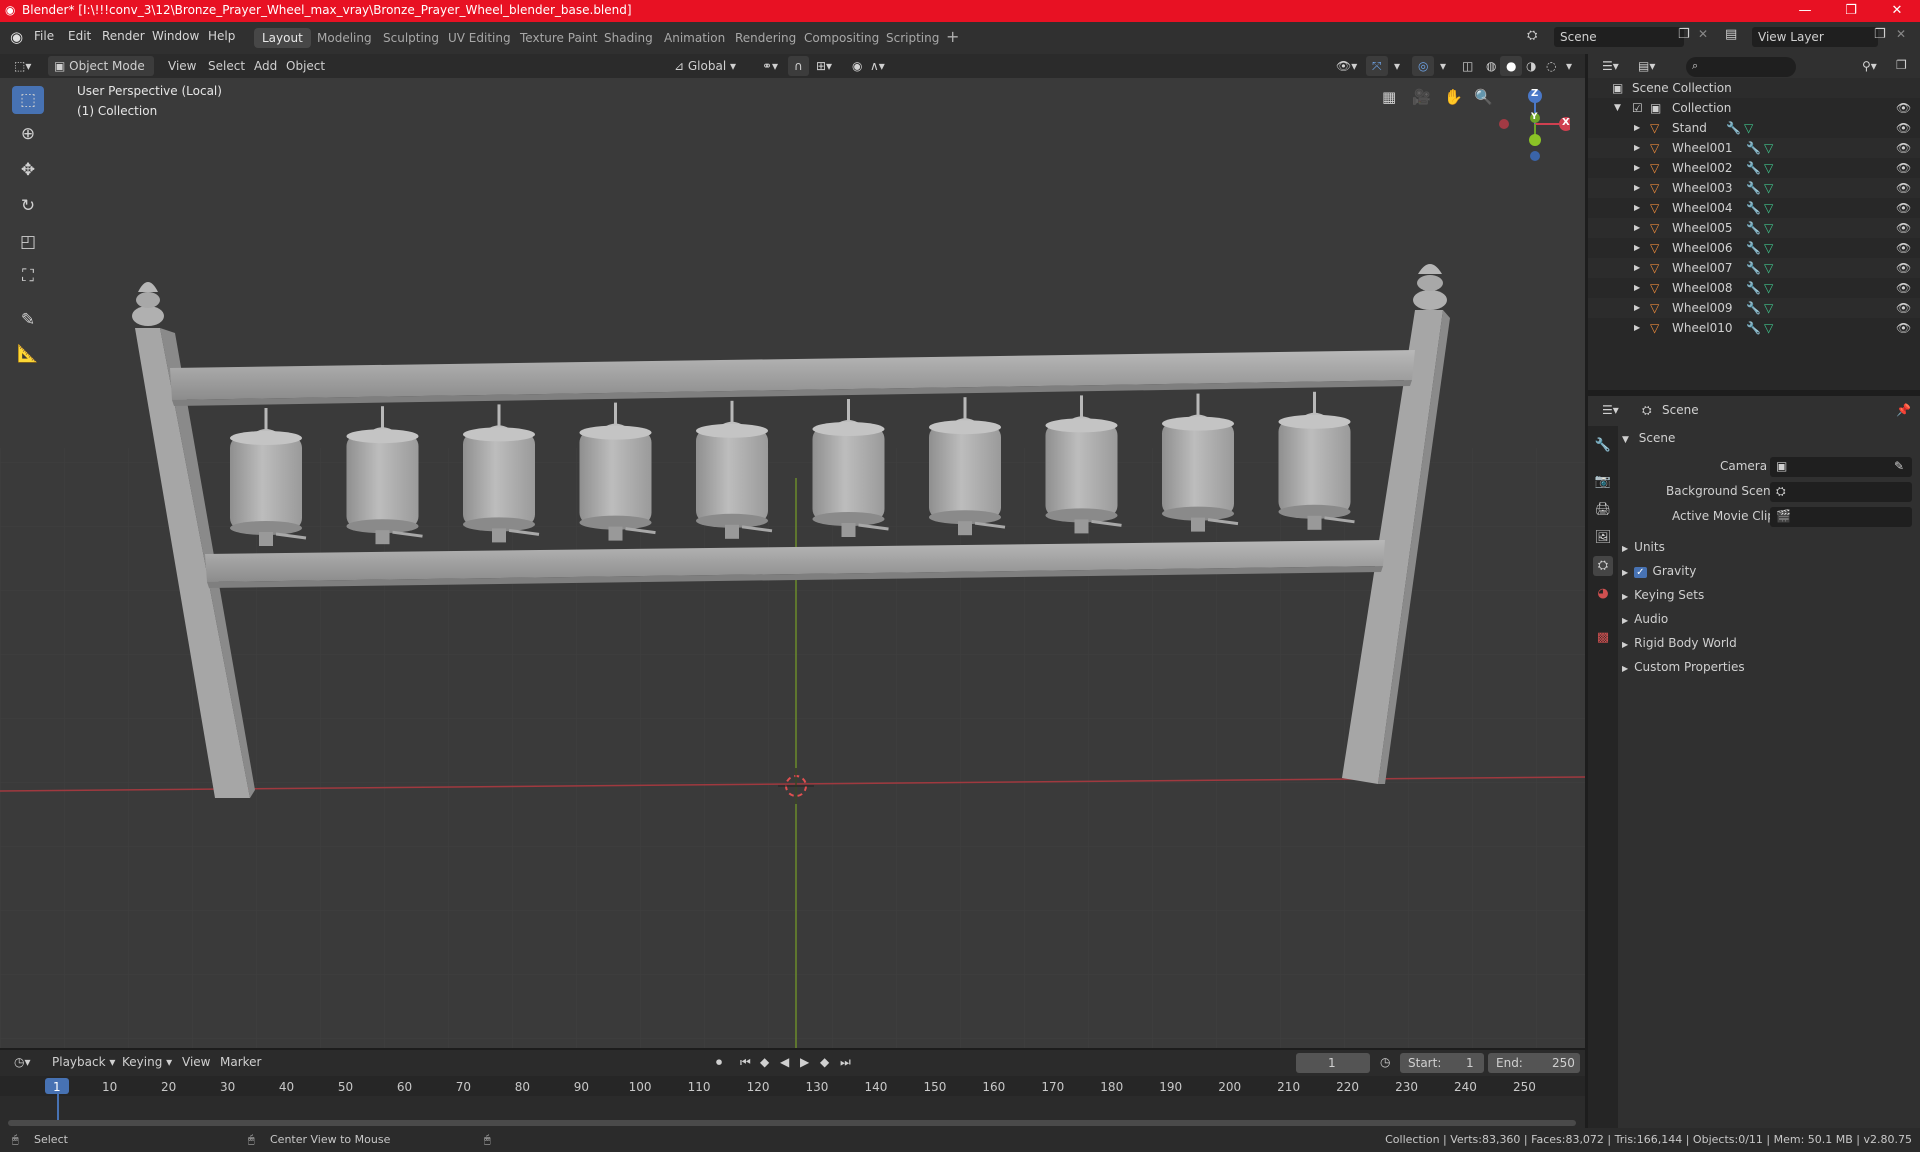 The width and height of the screenshot is (1920, 1152). What do you see at coordinates (1869, 66) in the screenshot?
I see `filter-icon: ⚲▾` at bounding box center [1869, 66].